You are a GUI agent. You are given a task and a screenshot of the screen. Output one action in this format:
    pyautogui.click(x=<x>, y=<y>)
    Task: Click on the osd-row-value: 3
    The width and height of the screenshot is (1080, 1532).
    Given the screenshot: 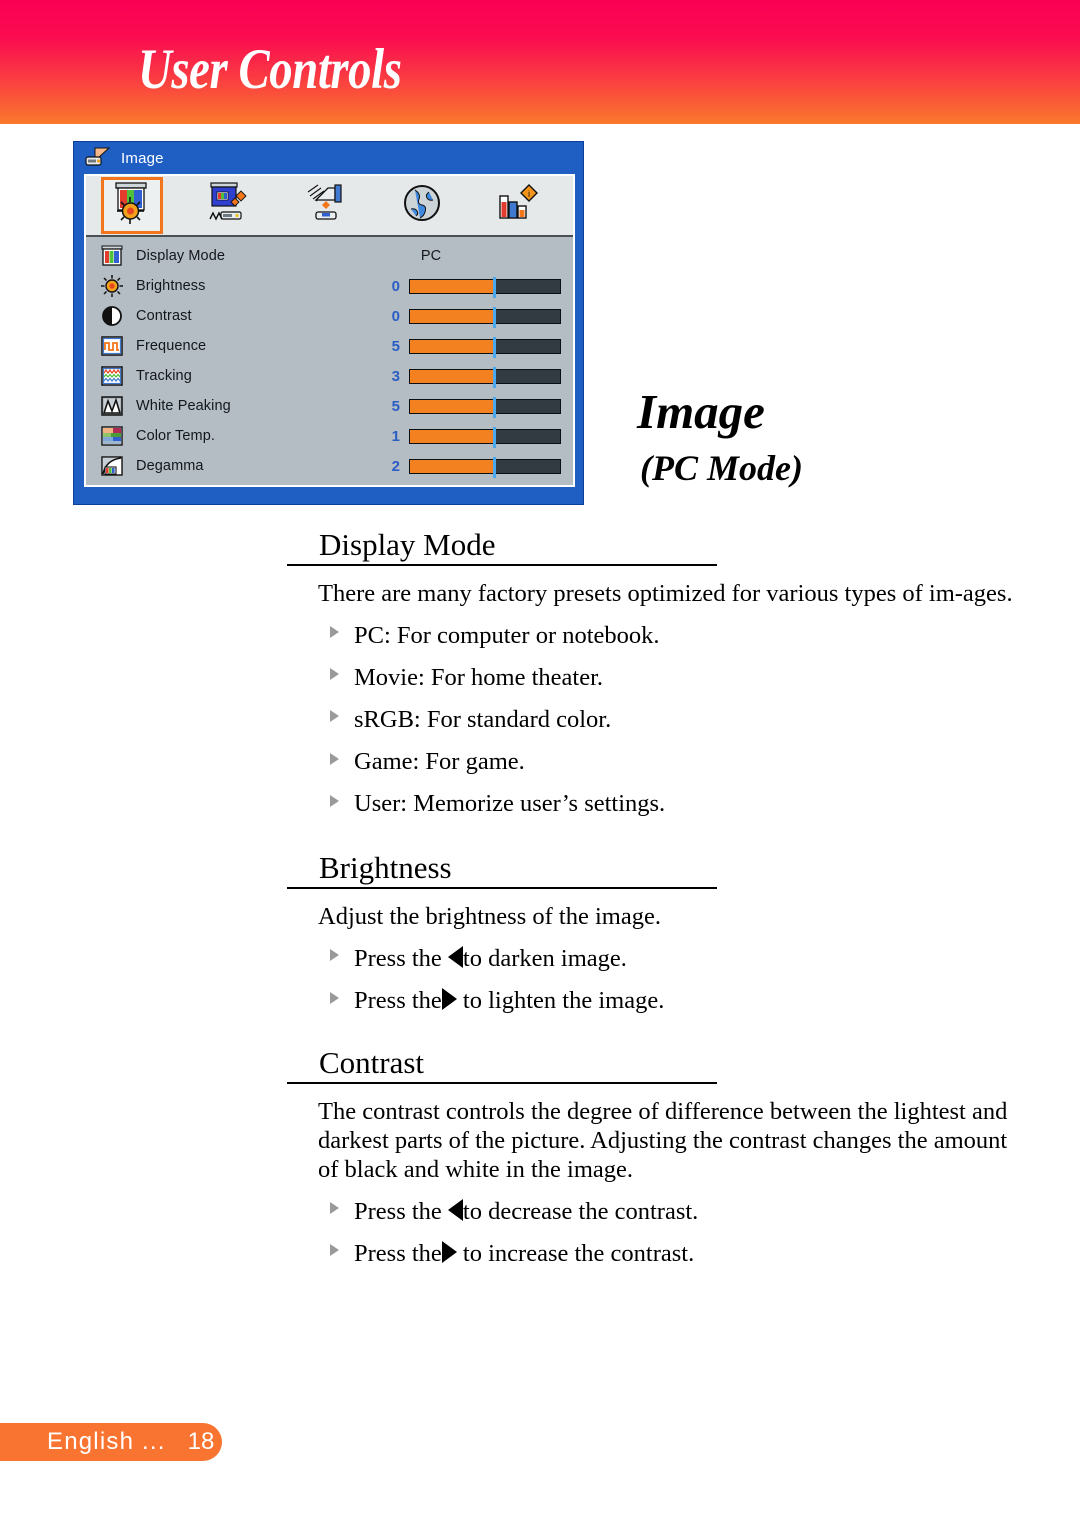 What is the action you would take?
    pyautogui.click(x=395, y=376)
    